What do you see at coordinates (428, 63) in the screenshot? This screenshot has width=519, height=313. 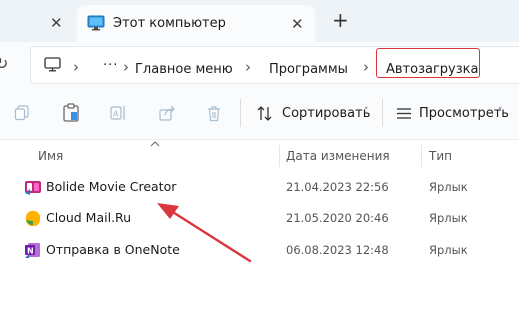 I see `breadcrumb-highlight-box` at bounding box center [428, 63].